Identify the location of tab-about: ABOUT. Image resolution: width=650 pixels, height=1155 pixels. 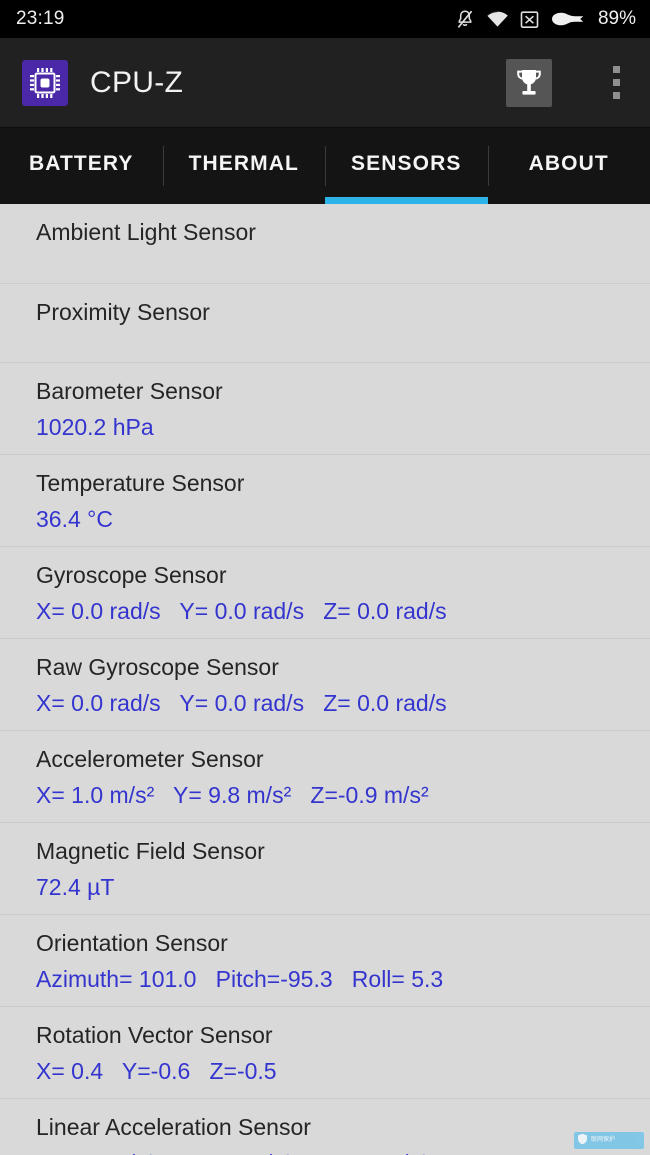
(568, 166).